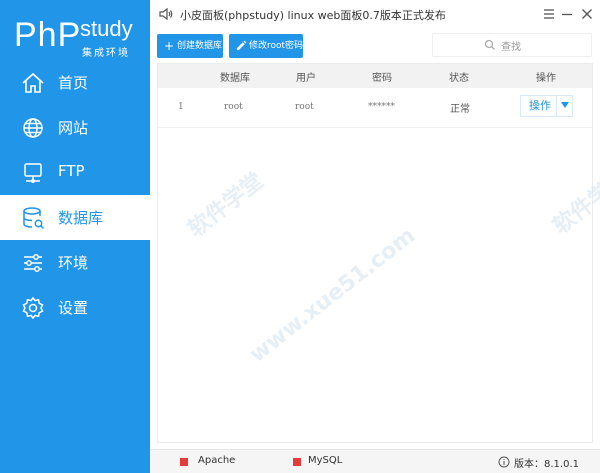 The image size is (600, 473). I want to click on database-icon, so click(34, 218).